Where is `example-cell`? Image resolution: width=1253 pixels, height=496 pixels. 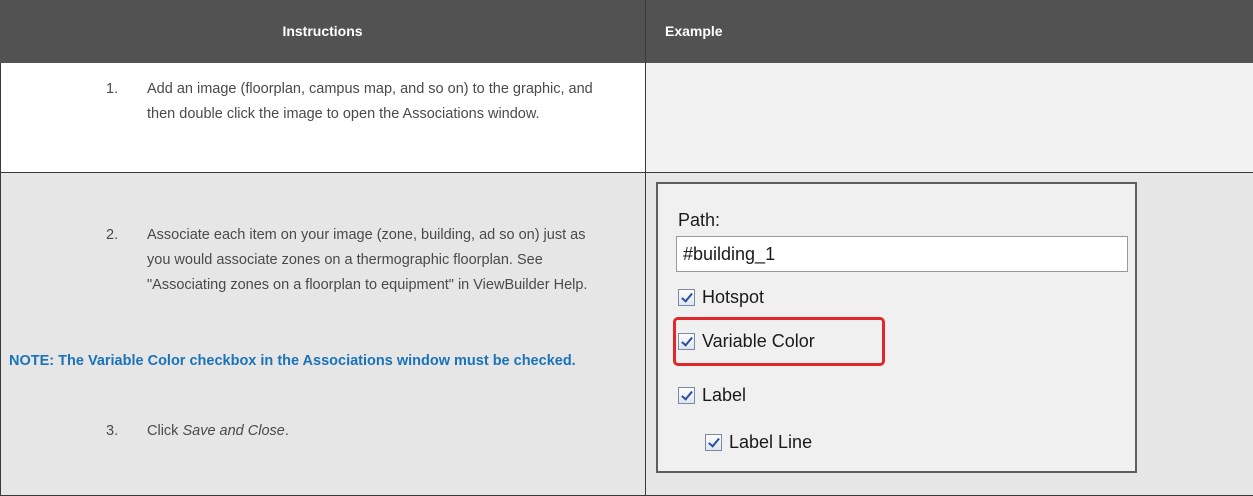
example-cell is located at coordinates (949, 117).